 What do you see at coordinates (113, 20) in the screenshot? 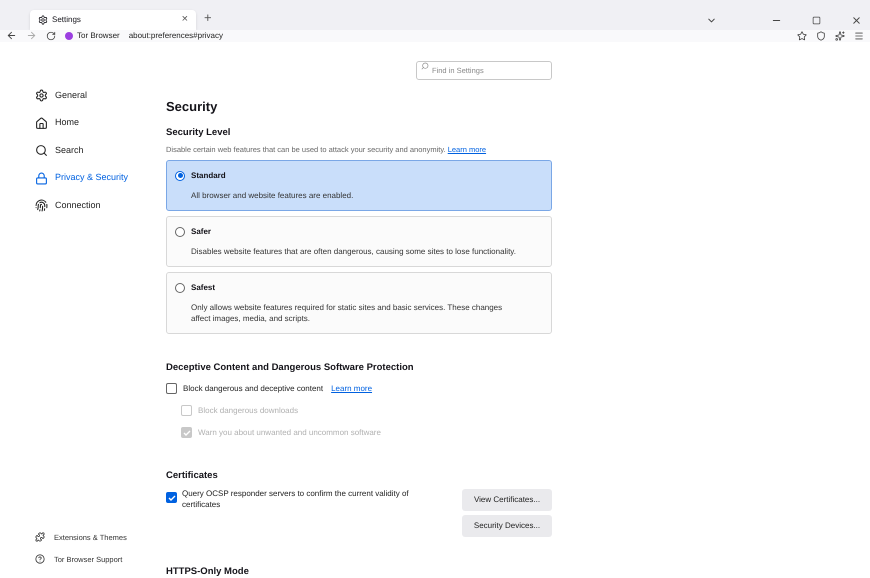
I see `browser-tab: Settings ×` at bounding box center [113, 20].